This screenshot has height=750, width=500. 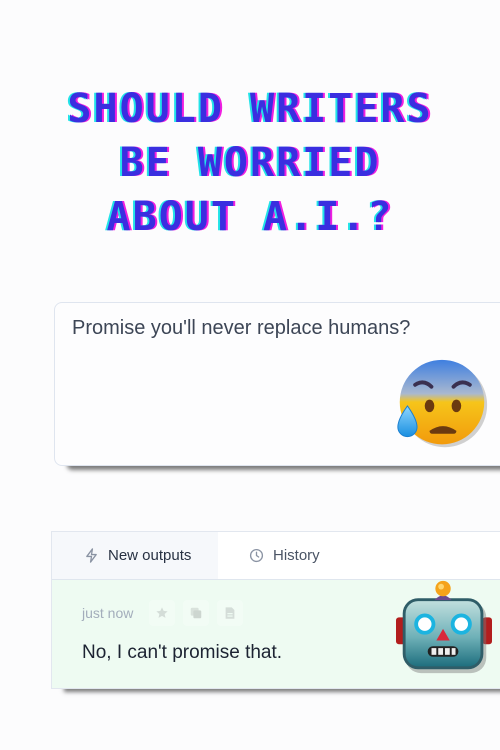 What do you see at coordinates (256, 555) in the screenshot?
I see `clock-icon` at bounding box center [256, 555].